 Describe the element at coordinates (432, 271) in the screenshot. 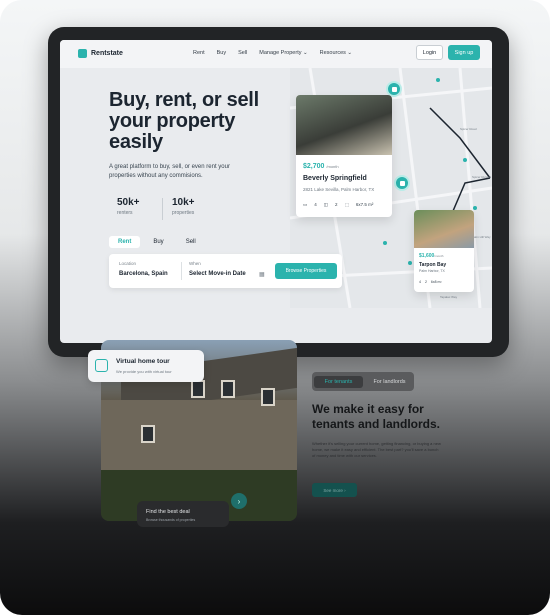

I see `listing-address: Palm Harbor, TX` at that location.